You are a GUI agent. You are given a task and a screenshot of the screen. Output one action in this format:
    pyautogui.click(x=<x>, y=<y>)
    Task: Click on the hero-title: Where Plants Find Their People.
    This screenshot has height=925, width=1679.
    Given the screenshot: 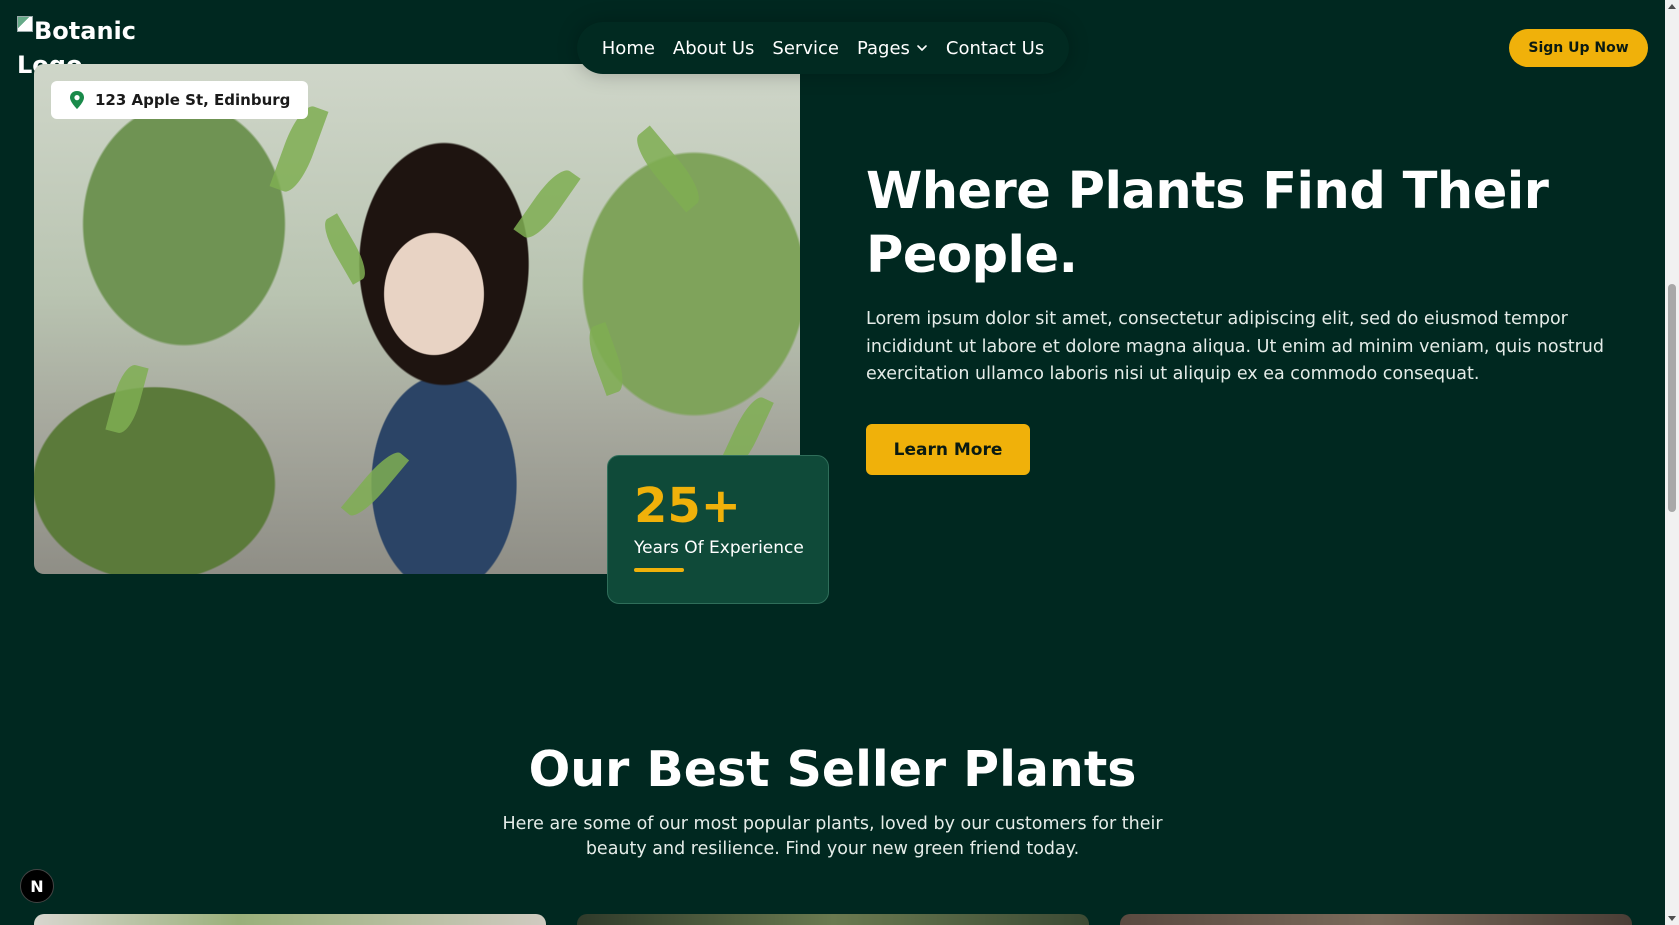 What is the action you would take?
    pyautogui.click(x=1207, y=223)
    